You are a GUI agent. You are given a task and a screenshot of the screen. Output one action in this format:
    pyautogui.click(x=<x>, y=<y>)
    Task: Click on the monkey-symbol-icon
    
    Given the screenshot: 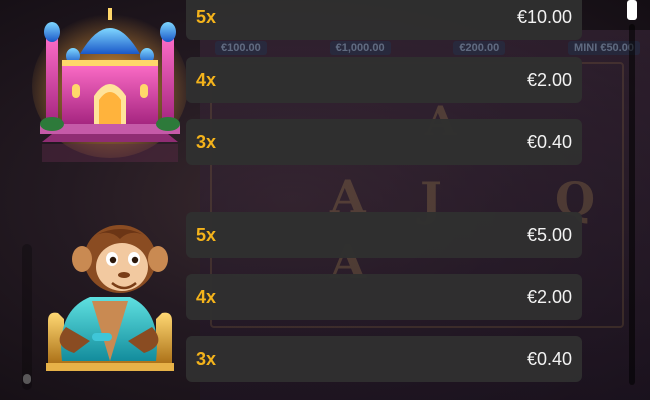 What is the action you would take?
    pyautogui.click(x=110, y=298)
    